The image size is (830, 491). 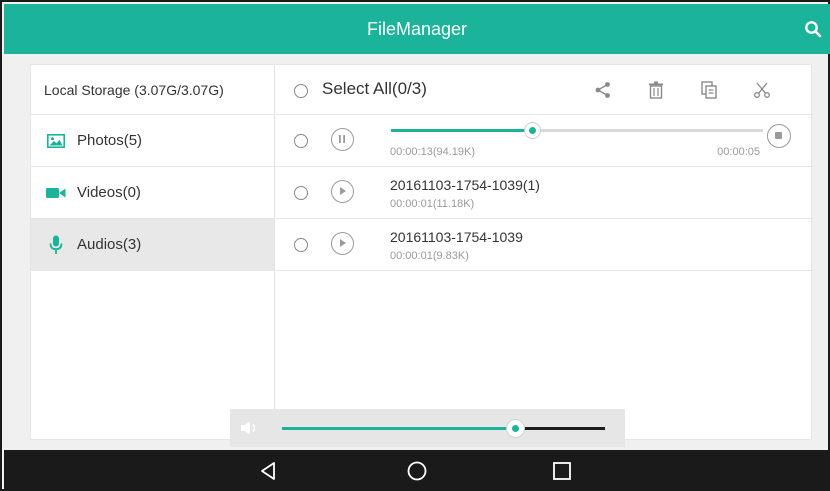 I want to click on storage-header: Local Storage (3.07G/3.07G), so click(x=152, y=90).